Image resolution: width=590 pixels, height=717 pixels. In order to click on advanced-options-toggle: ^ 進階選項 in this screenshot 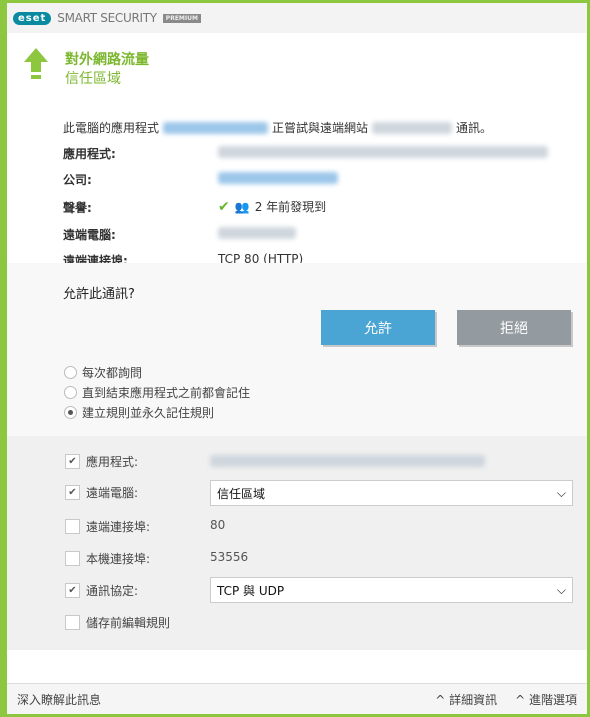, I will do `click(546, 699)`.